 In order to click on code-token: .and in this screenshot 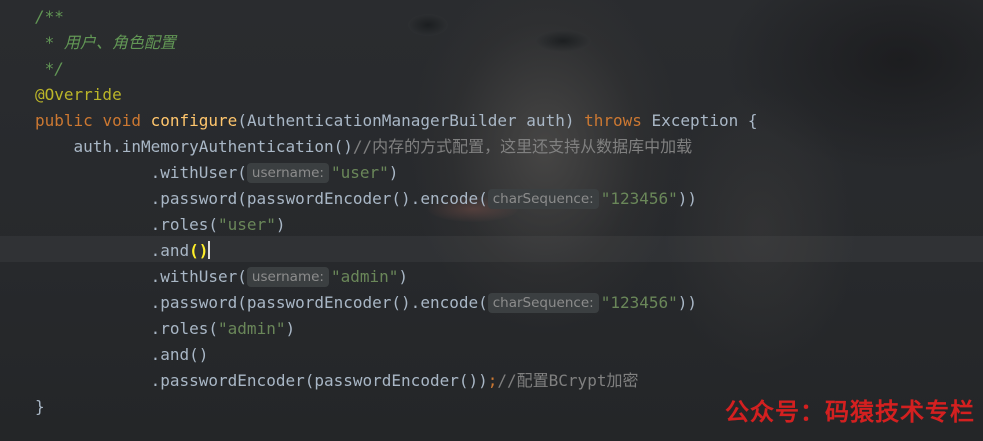, I will do `click(112, 250)`.